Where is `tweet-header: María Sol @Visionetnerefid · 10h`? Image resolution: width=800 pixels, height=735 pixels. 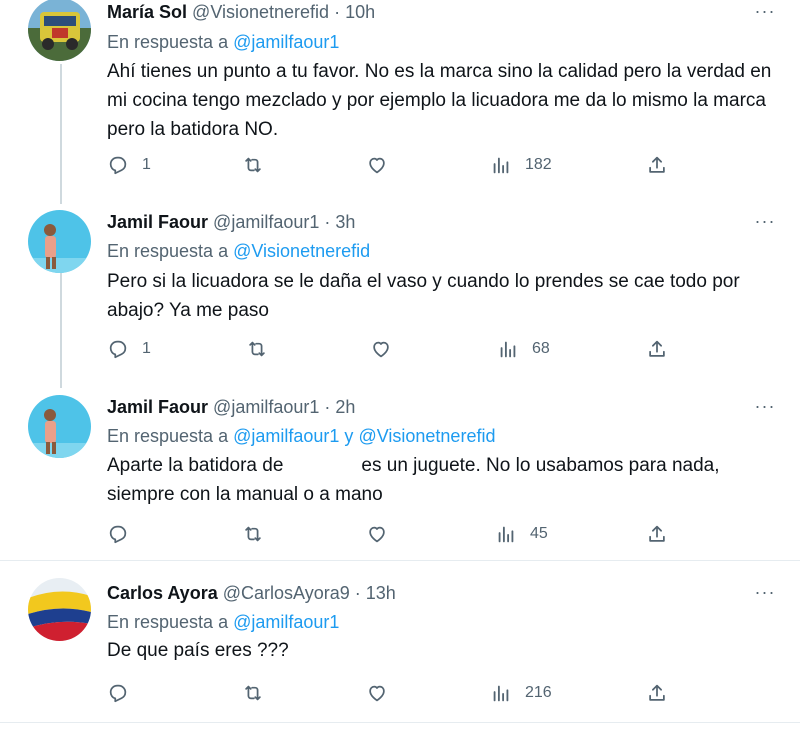
tweet-header: María Sol @Visionetnerefid · 10h is located at coordinates (241, 12).